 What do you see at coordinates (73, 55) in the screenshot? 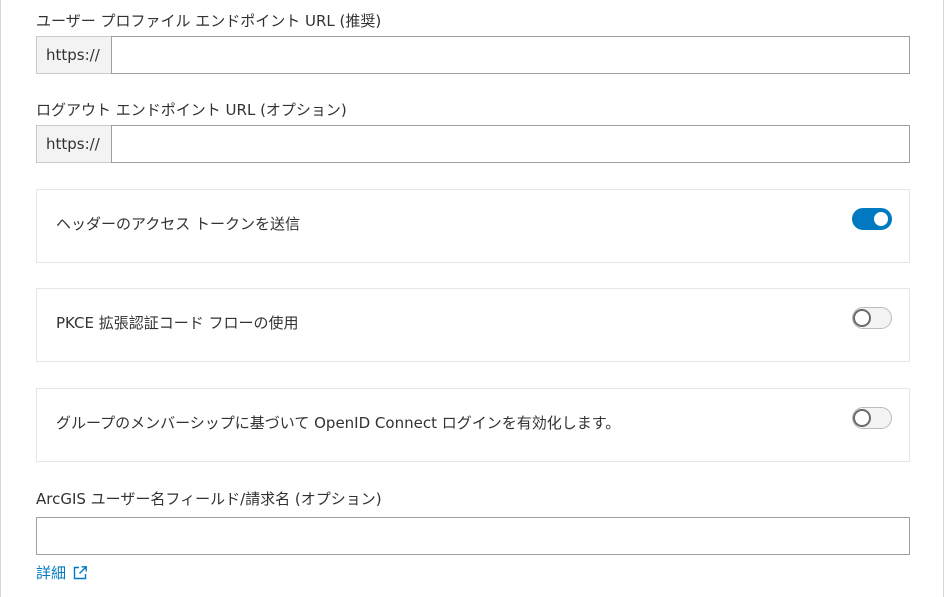
I see `user-profile-url-prefix: https://` at bounding box center [73, 55].